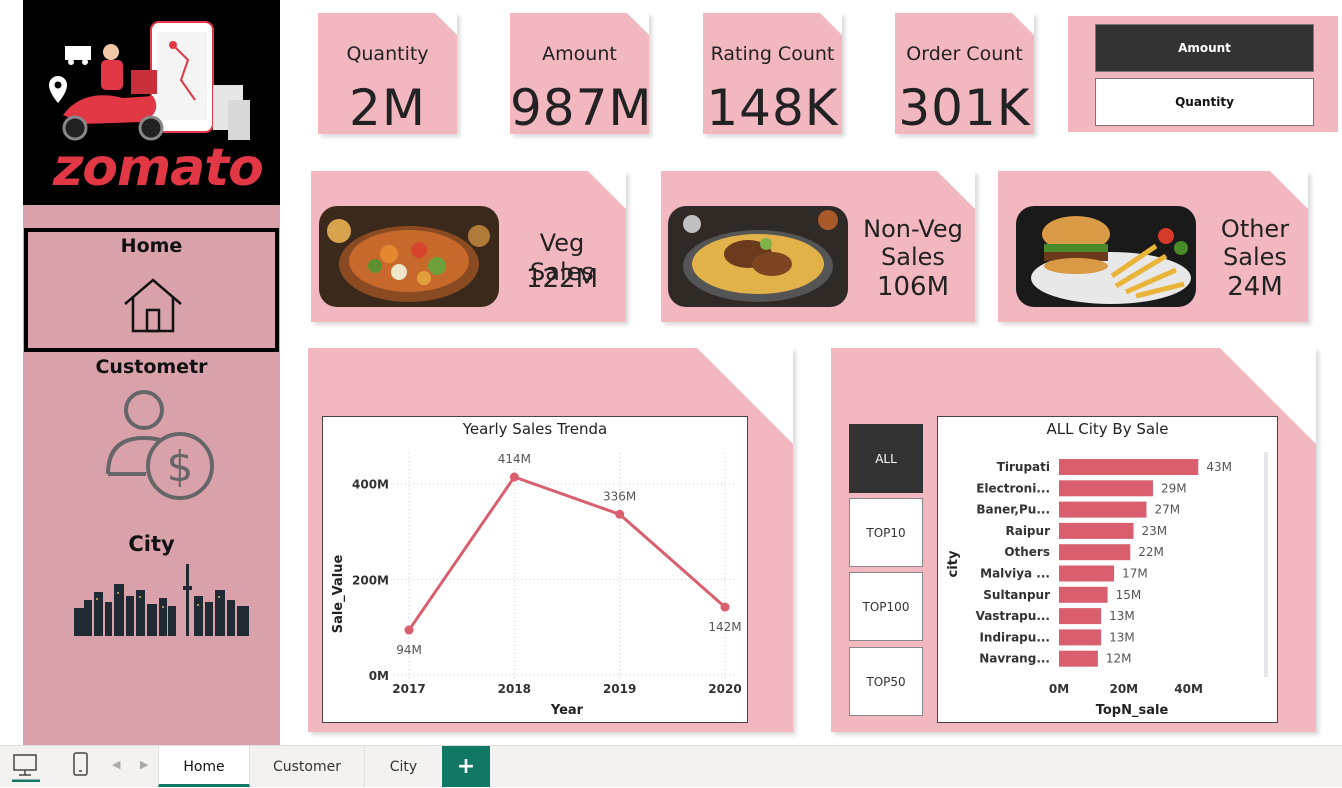  What do you see at coordinates (562, 279) in the screenshot?
I see `veg-sales-value: 122M` at bounding box center [562, 279].